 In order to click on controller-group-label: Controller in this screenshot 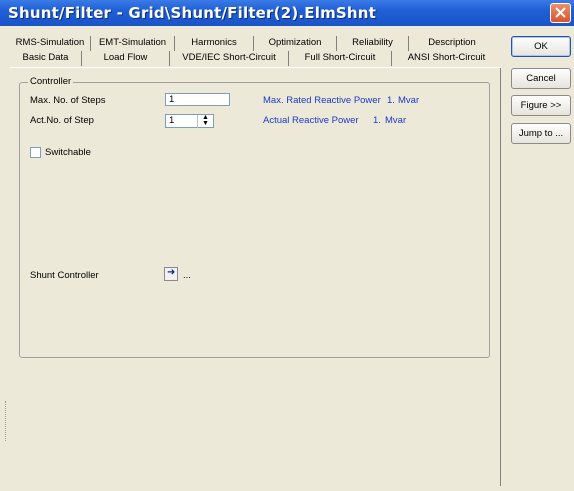, I will do `click(51, 81)`.